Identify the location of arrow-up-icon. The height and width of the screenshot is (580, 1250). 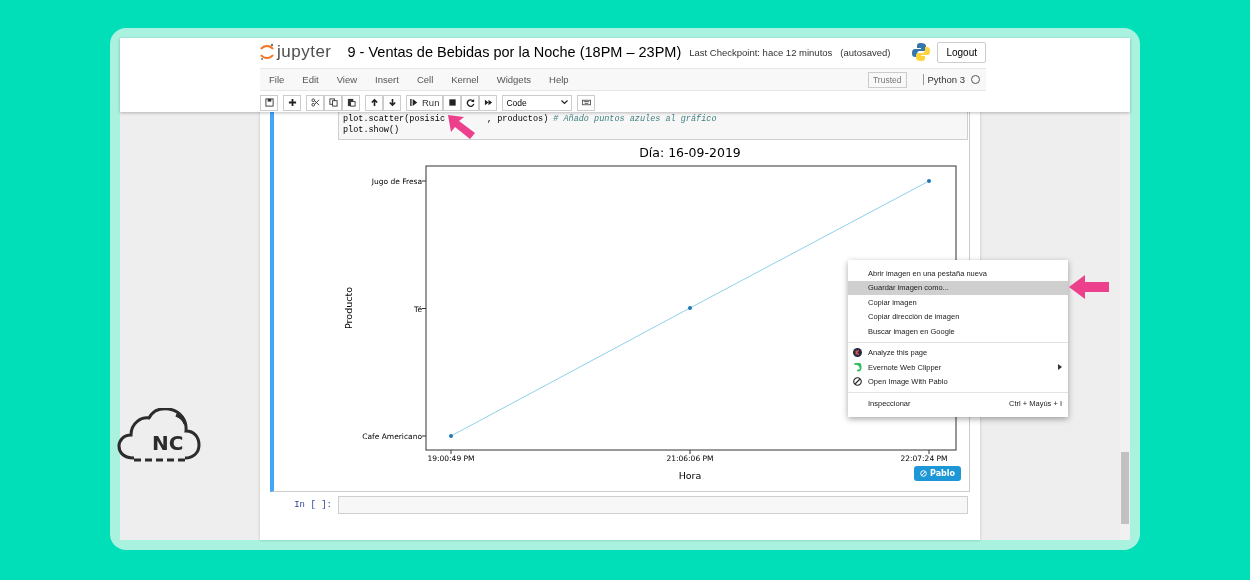
(374, 103).